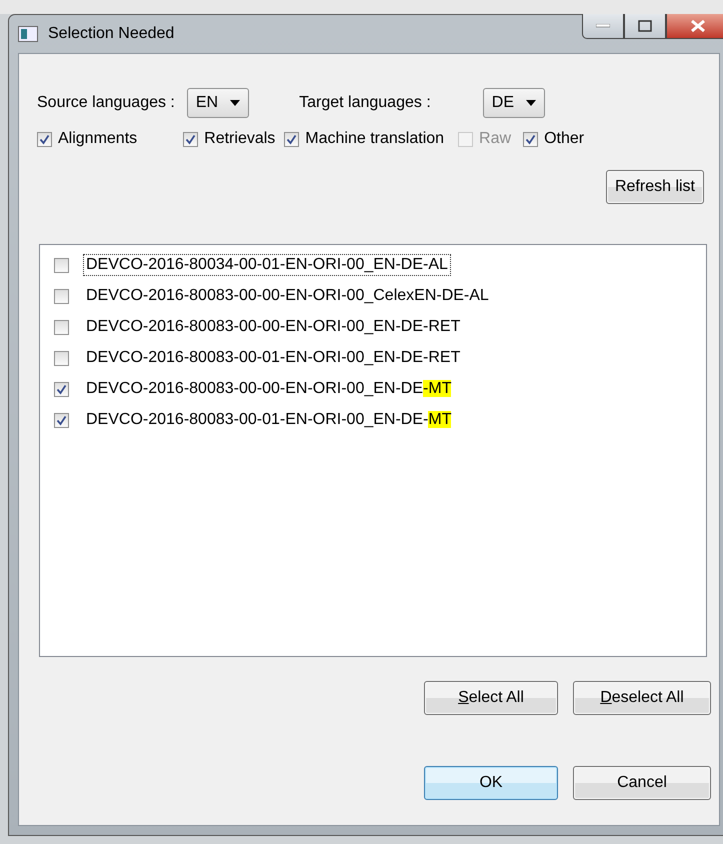 This screenshot has height=844, width=723. I want to click on maximize-button, so click(645, 26).